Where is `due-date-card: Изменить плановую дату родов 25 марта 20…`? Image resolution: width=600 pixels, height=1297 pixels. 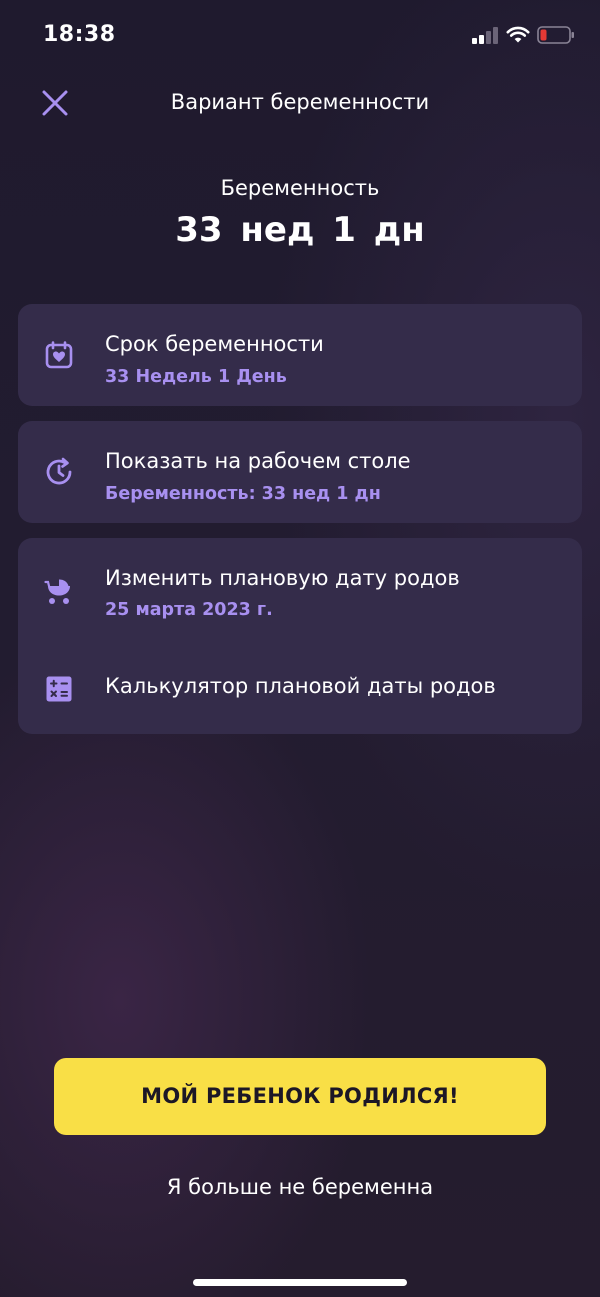 due-date-card: Изменить плановую дату родов 25 марта 20… is located at coordinates (300, 636).